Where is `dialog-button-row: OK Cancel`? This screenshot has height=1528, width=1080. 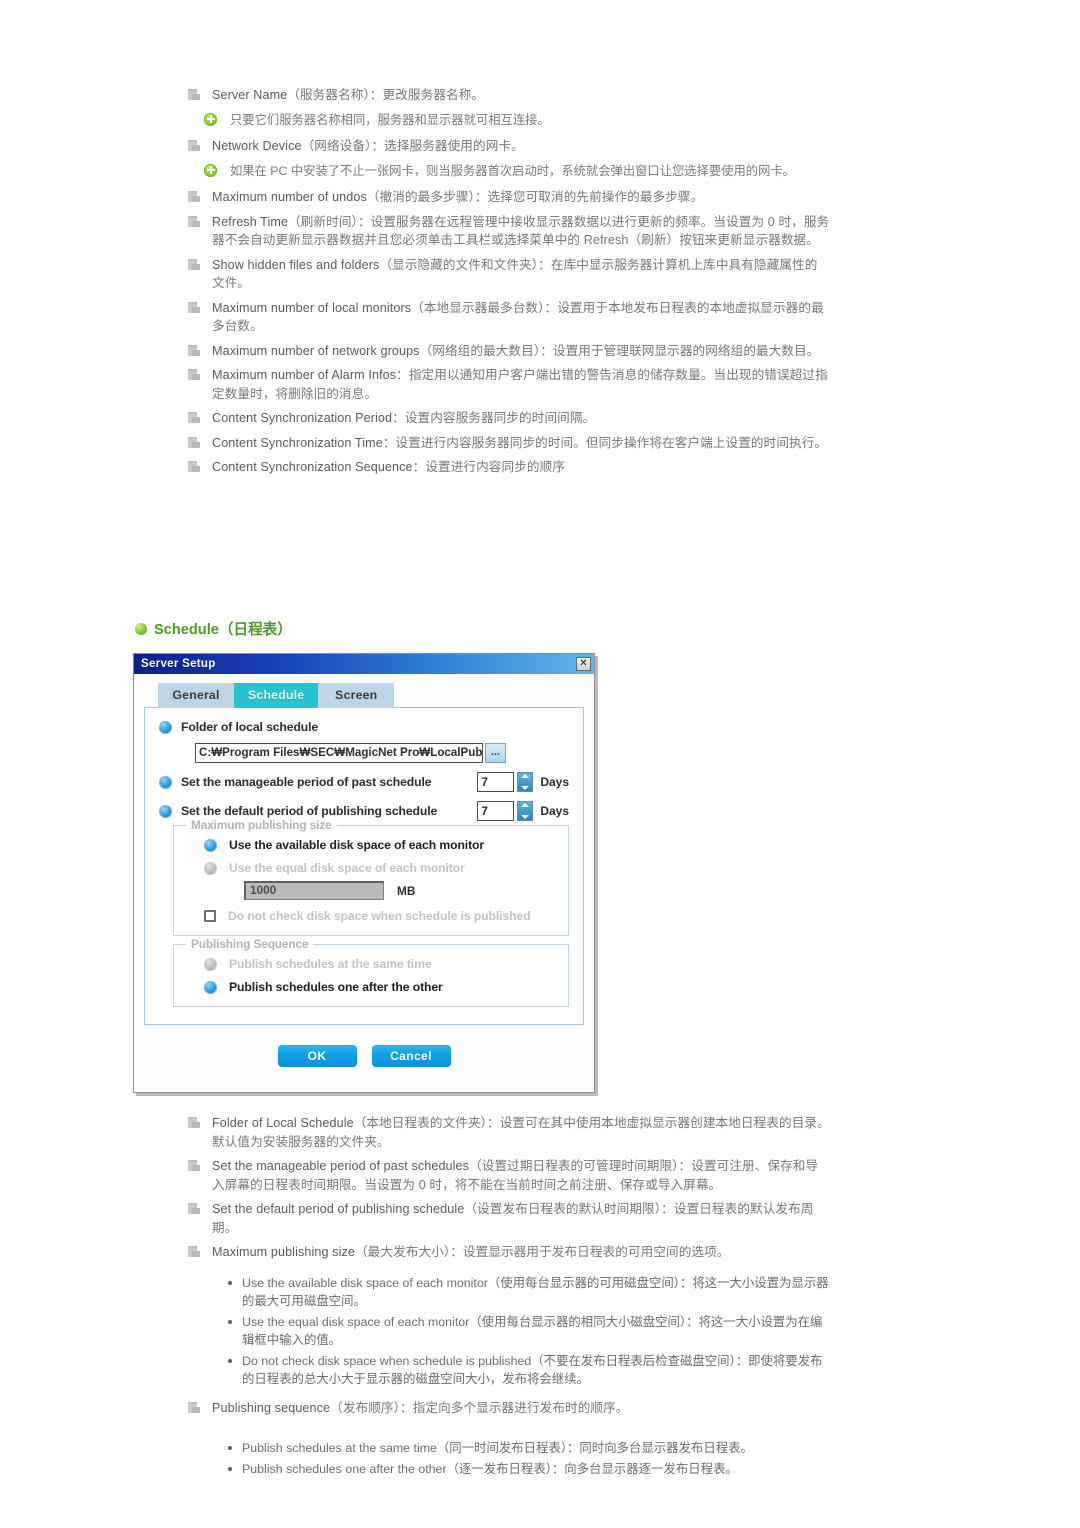
dialog-button-row: OK Cancel is located at coordinates (364, 1056).